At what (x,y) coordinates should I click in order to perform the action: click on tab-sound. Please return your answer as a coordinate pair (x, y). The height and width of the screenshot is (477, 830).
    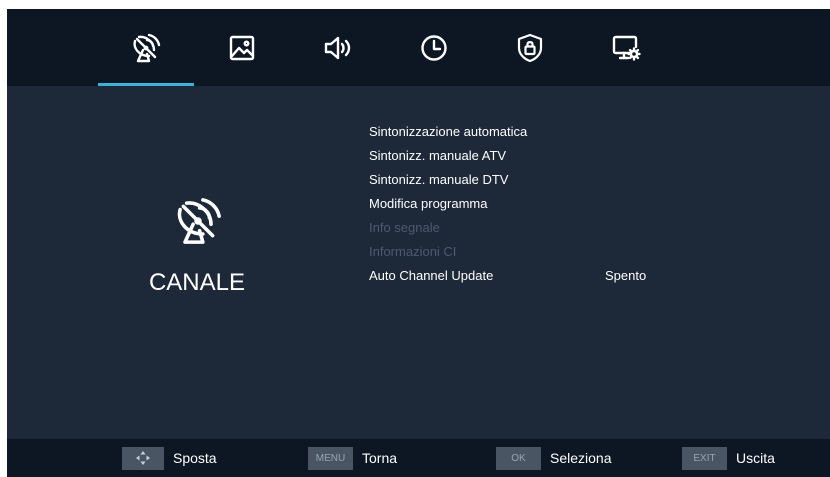
    Looking at the image, I should click on (338, 47).